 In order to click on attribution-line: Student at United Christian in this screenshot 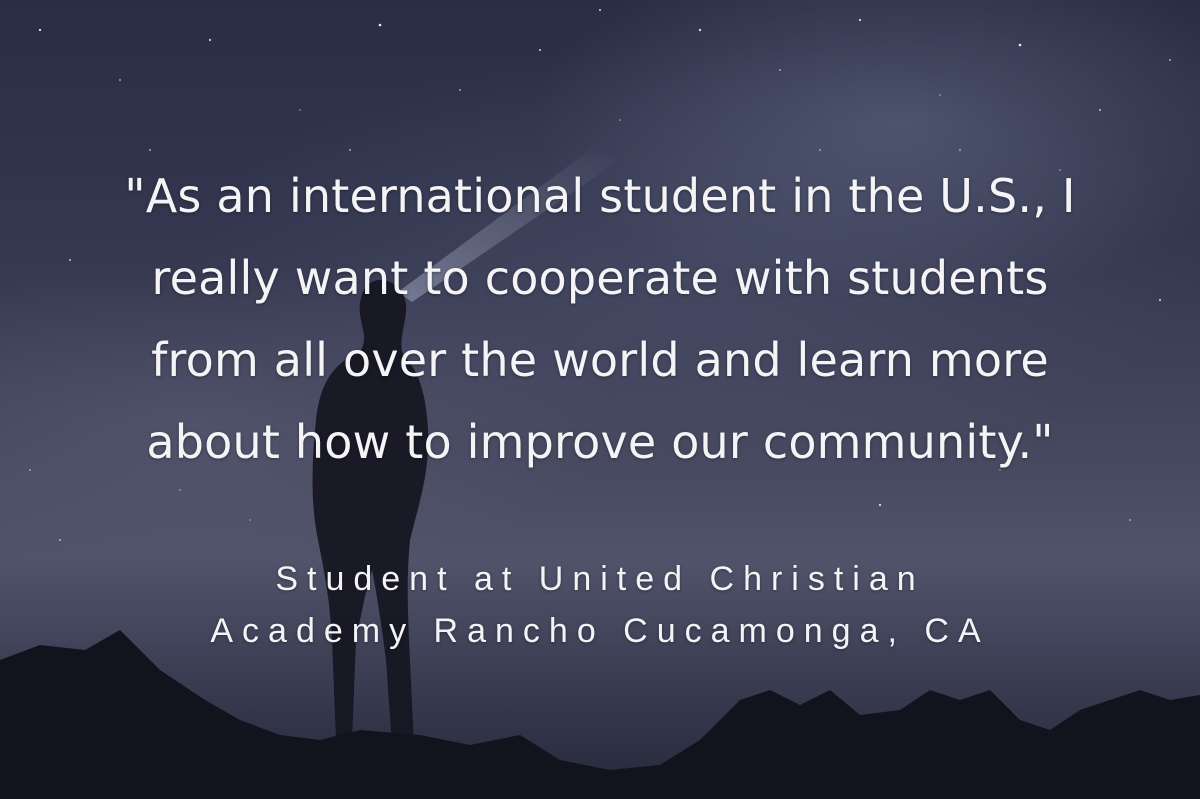, I will do `click(600, 579)`.